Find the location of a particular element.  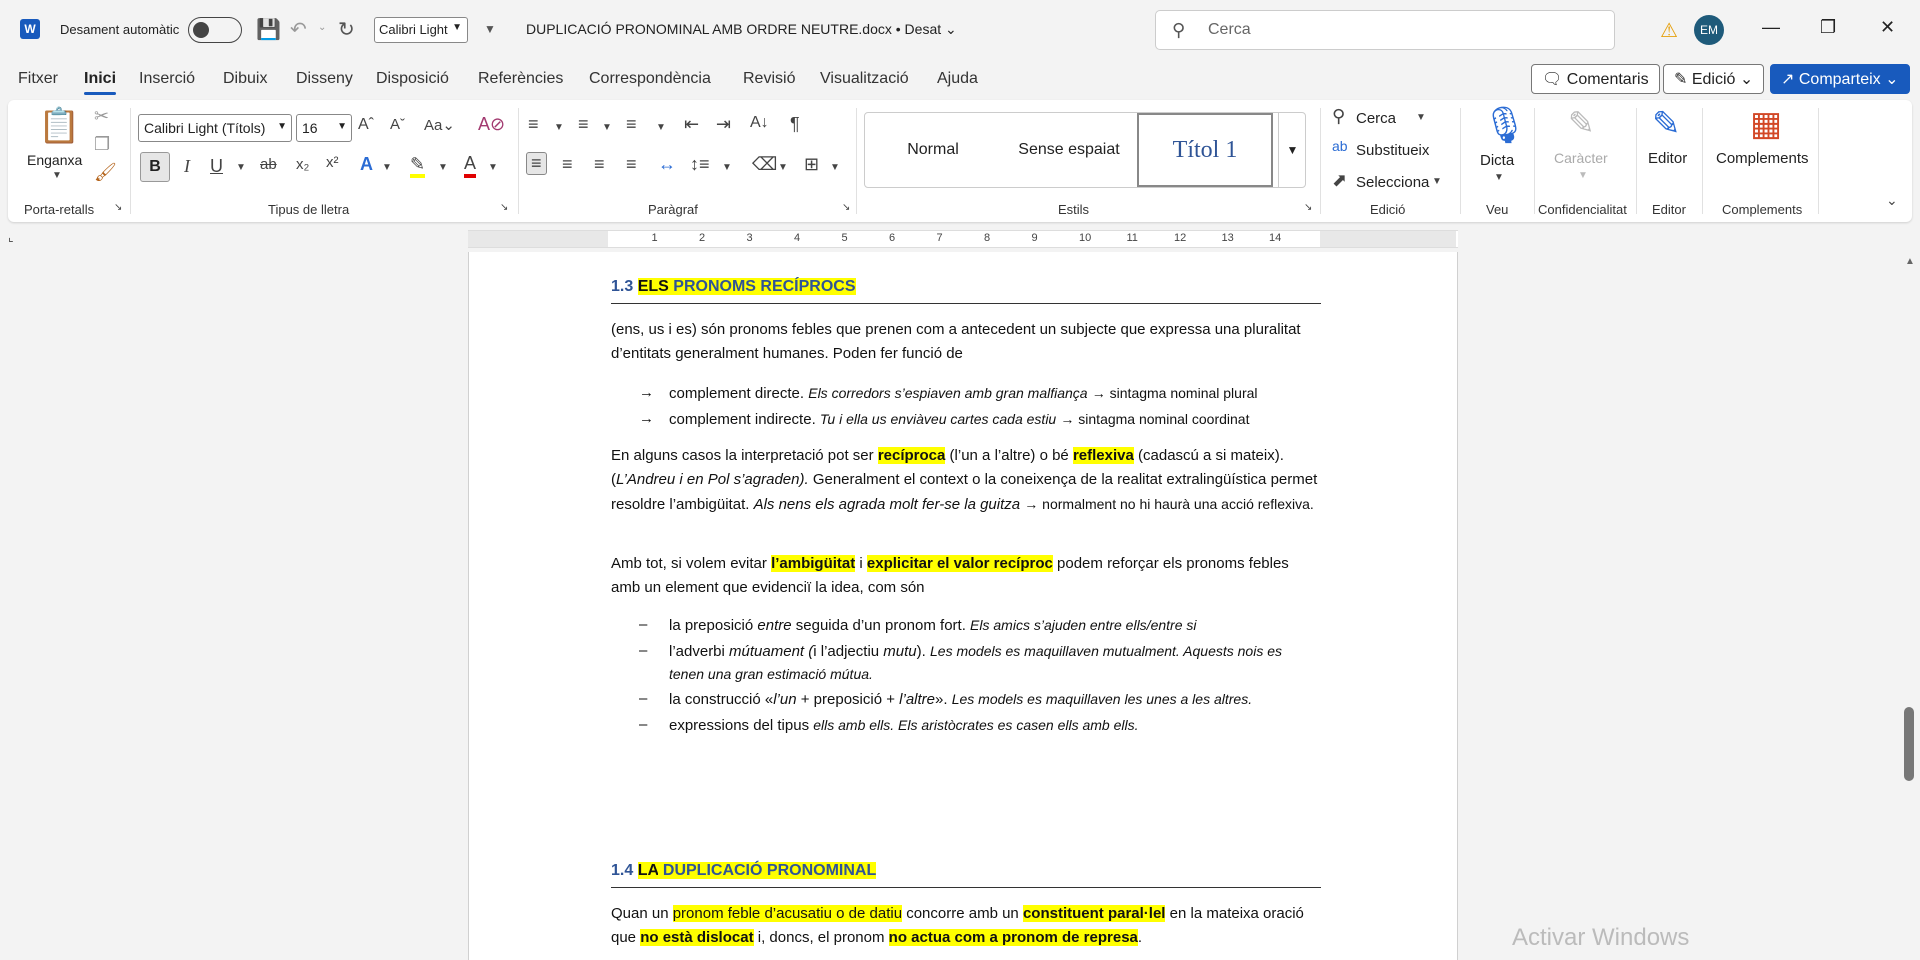

undo-icon: ↶ is located at coordinates (298, 29).